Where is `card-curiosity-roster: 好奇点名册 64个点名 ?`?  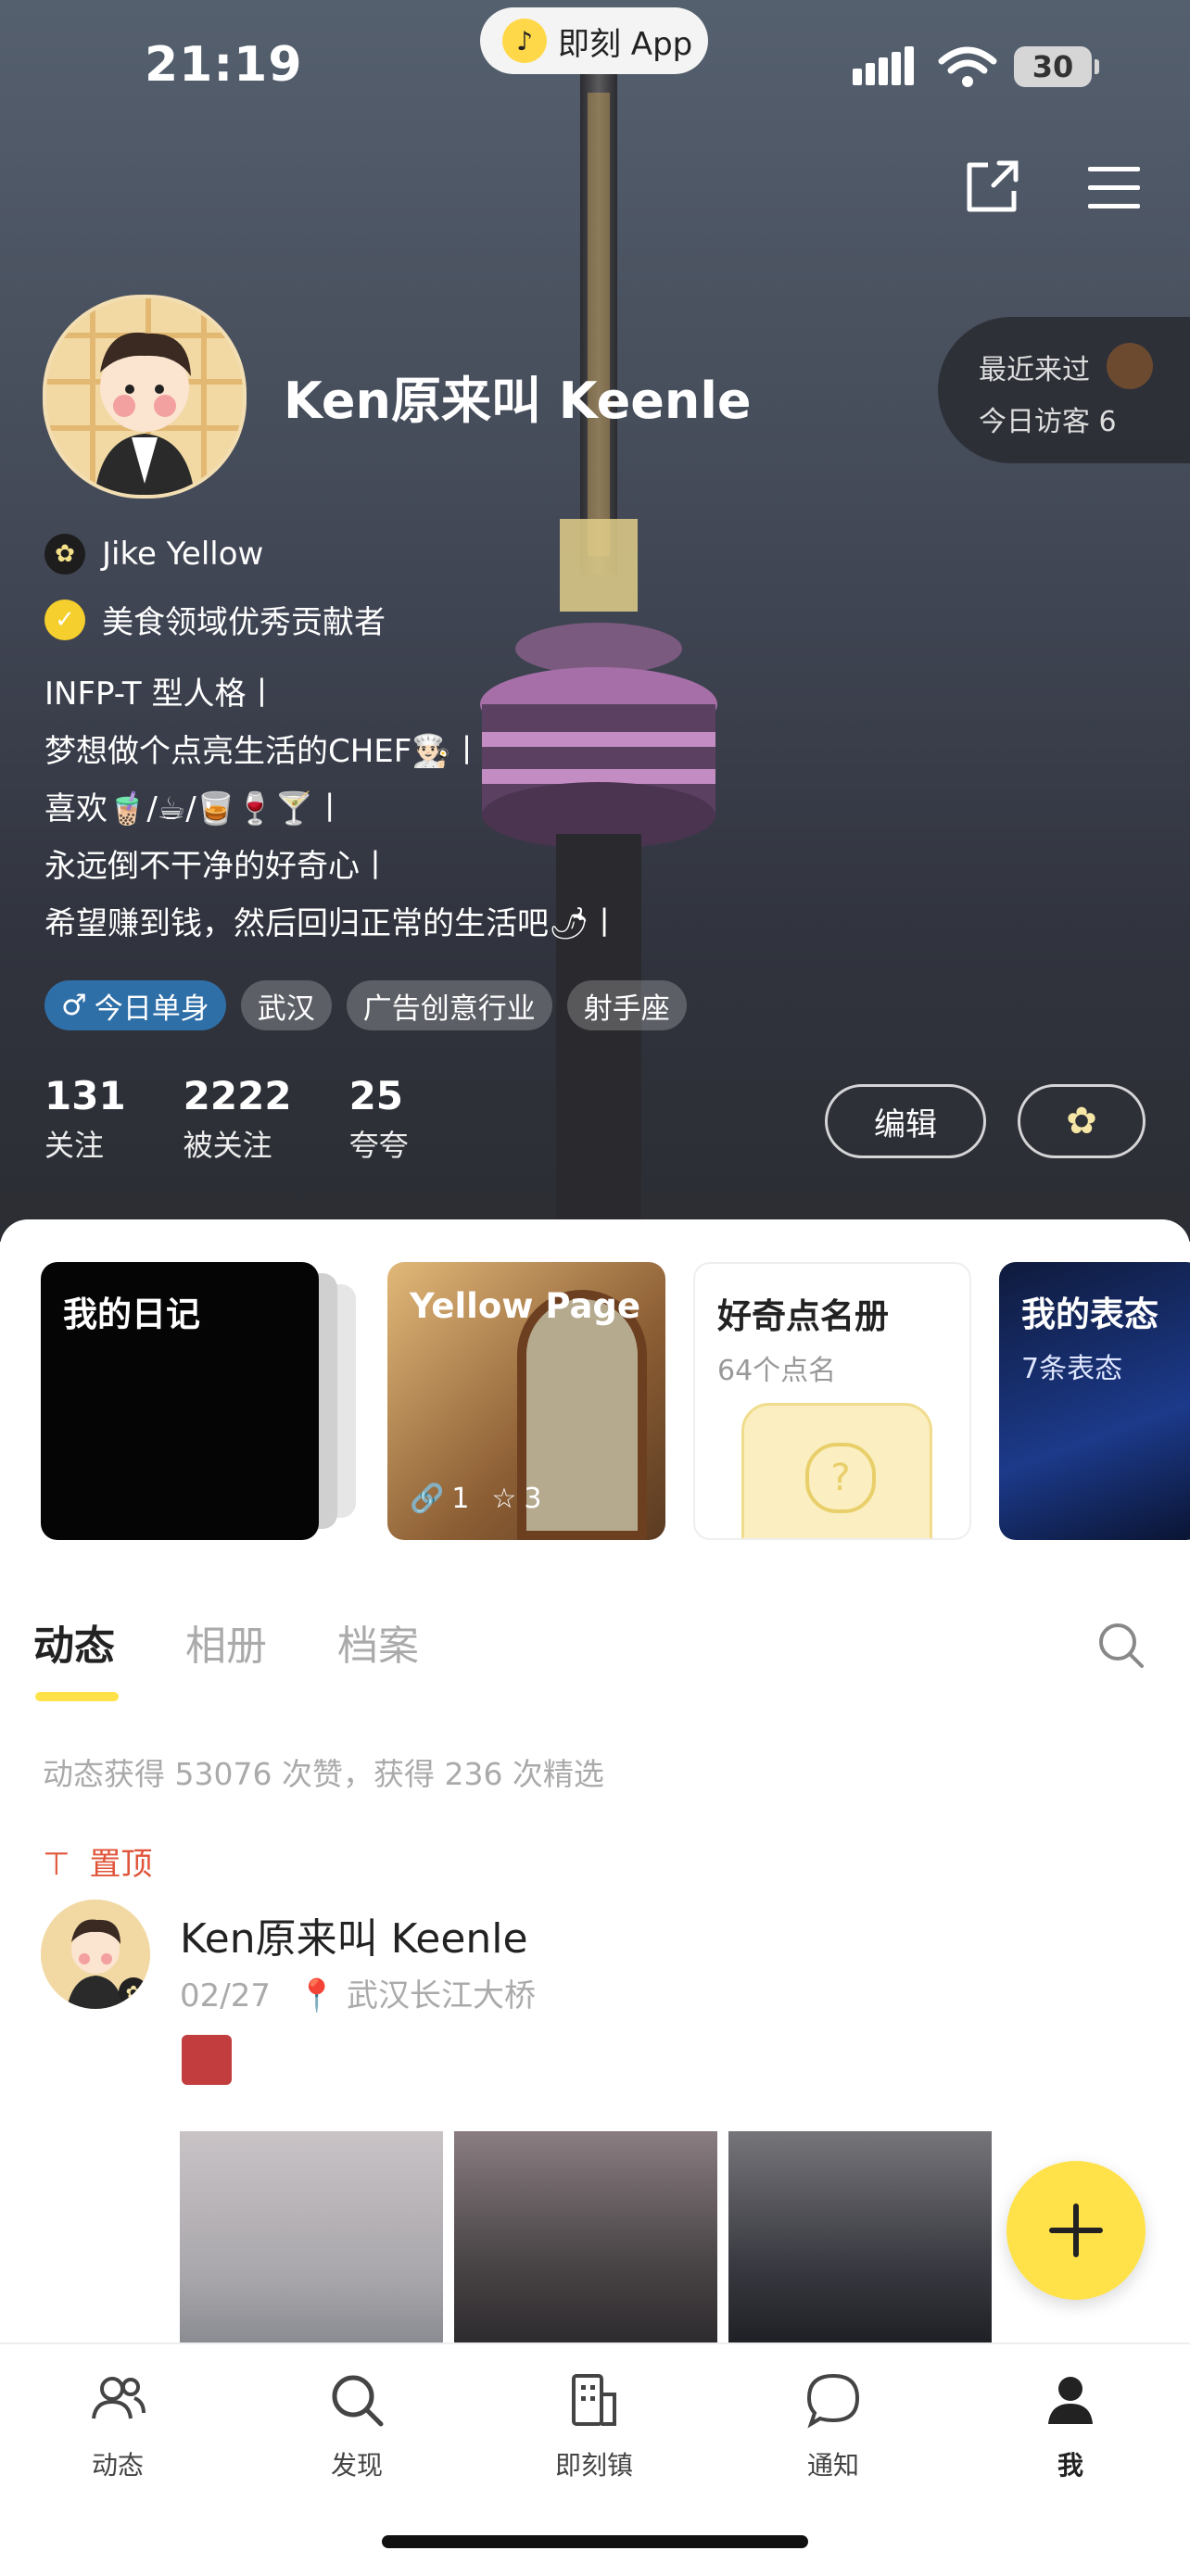 card-curiosity-roster: 好奇点名册 64个点名 ? is located at coordinates (832, 1401).